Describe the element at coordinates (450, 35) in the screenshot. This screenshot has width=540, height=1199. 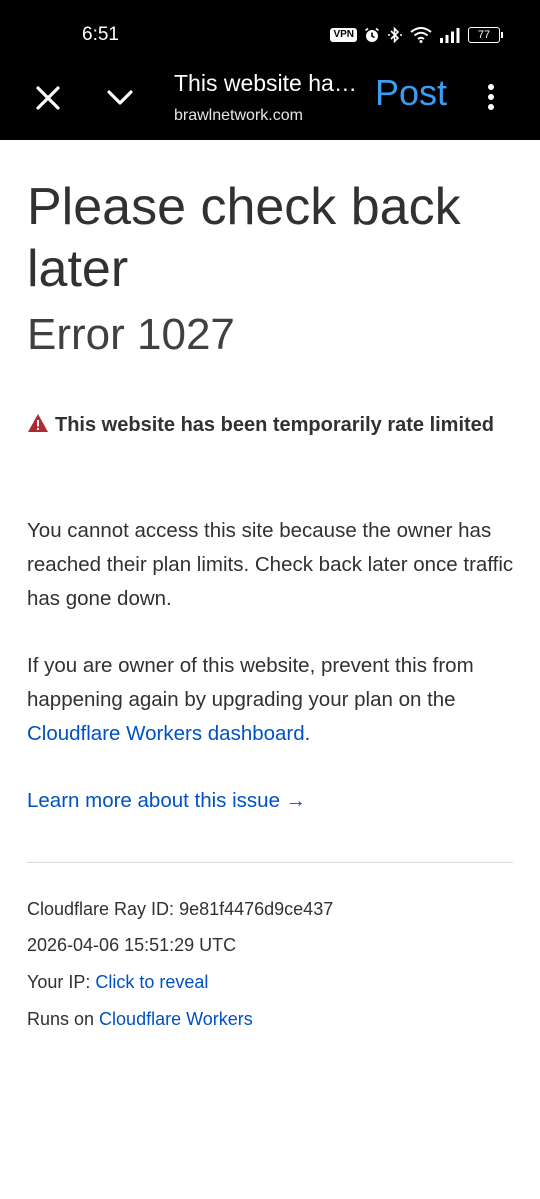
I see `signal-icon` at that location.